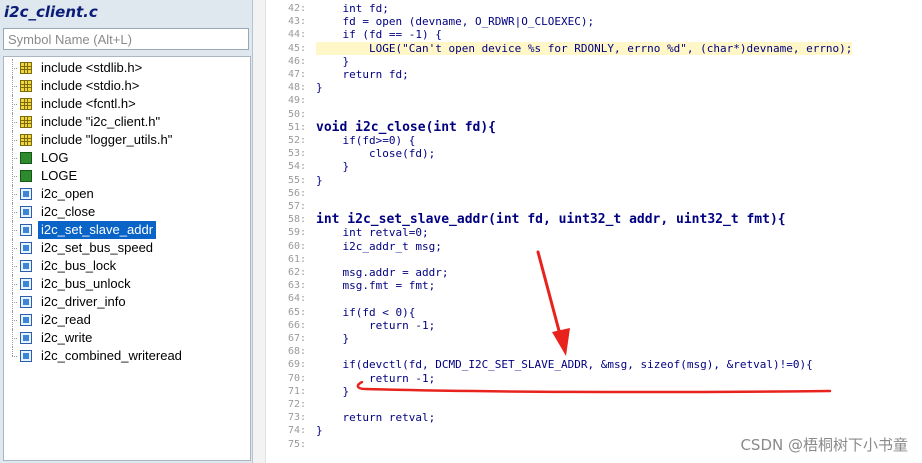  I want to click on symbol-item: i2c_read, so click(131, 320).